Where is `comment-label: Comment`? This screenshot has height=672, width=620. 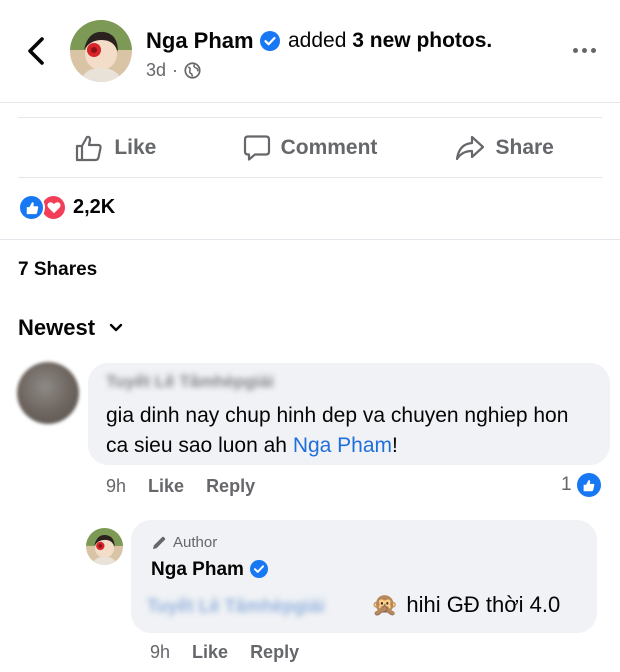 comment-label: Comment is located at coordinates (329, 147).